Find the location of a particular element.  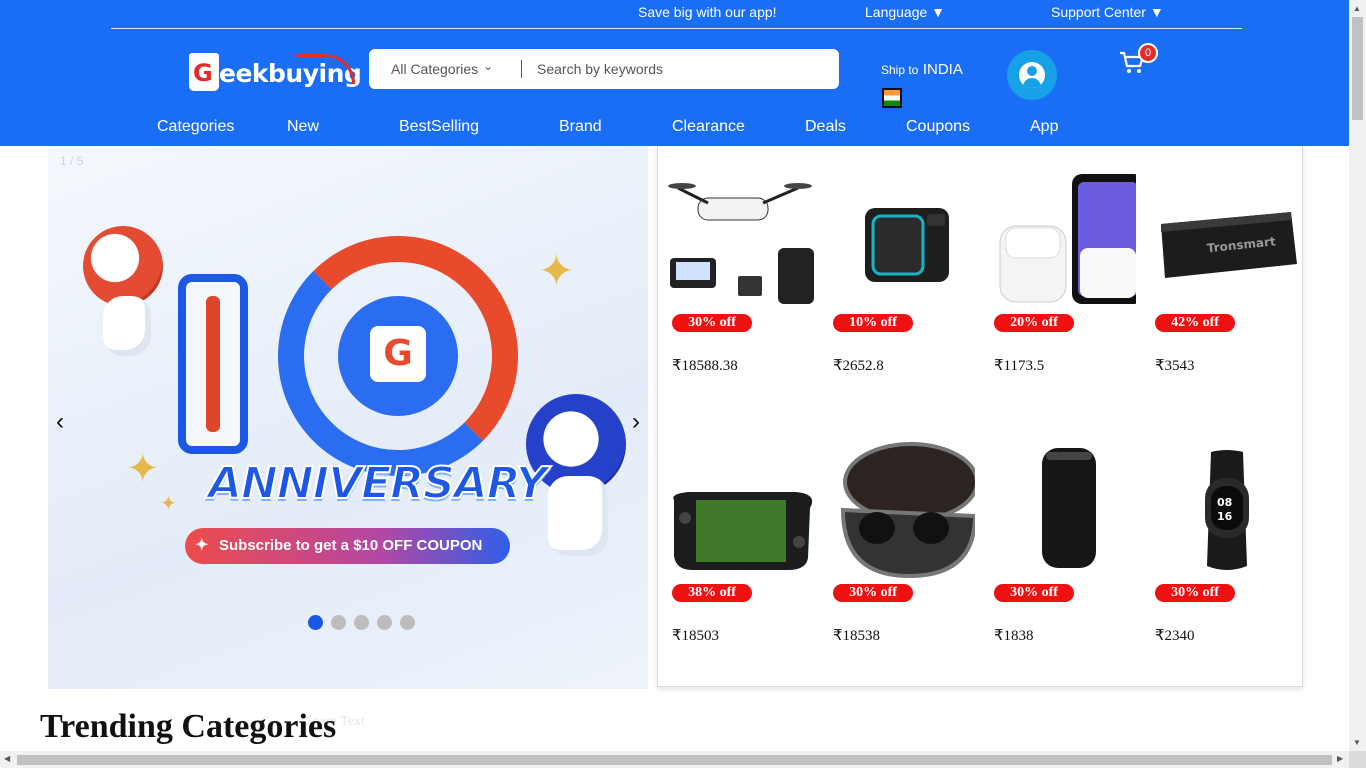

carousel-next-arrow: › is located at coordinates (636, 422).